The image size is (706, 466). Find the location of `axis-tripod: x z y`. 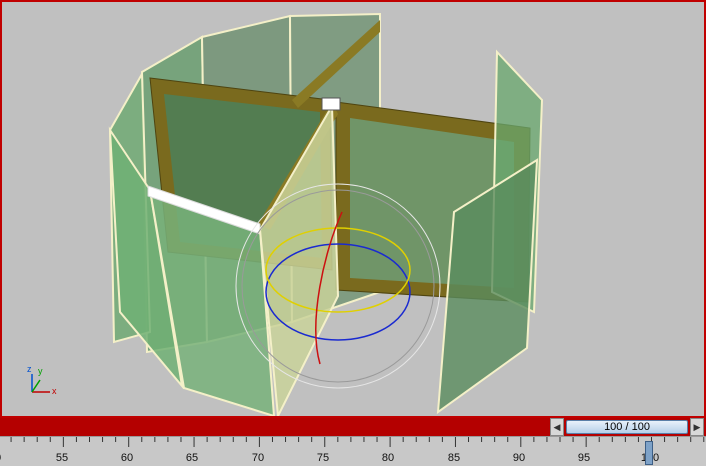

axis-tripod: x z y is located at coordinates (42, 380).